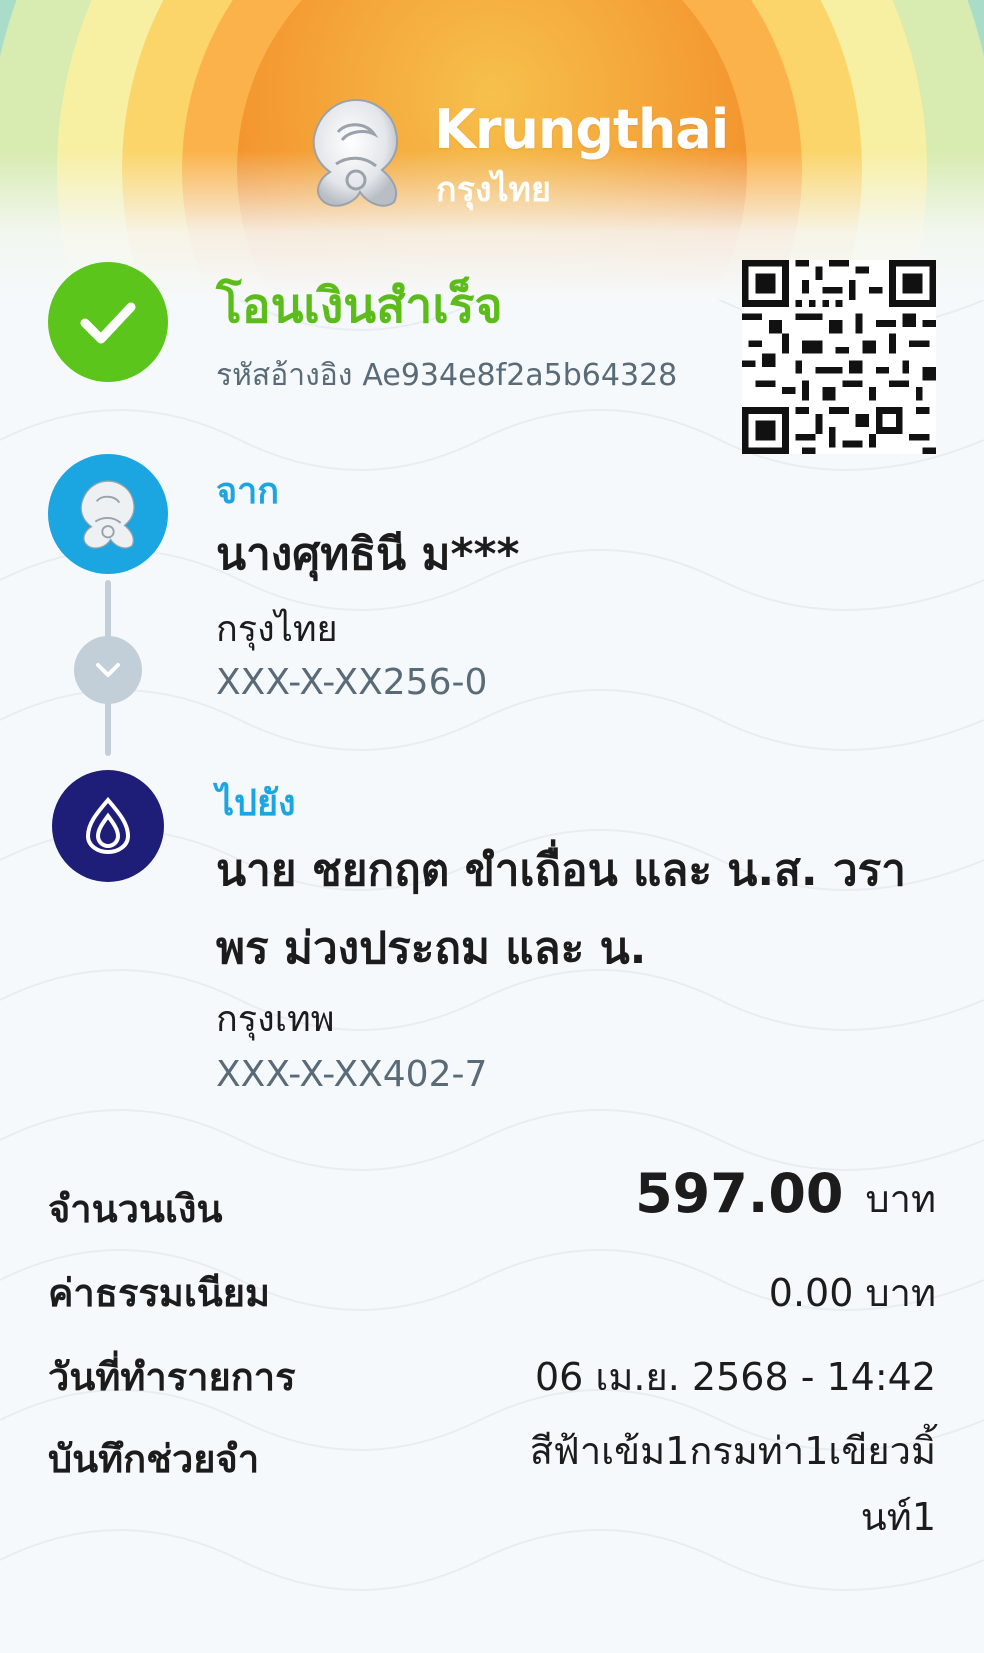 Image resolution: width=984 pixels, height=1653 pixels. I want to click on fee-label: ค่าธรรมเนียม, so click(159, 1293).